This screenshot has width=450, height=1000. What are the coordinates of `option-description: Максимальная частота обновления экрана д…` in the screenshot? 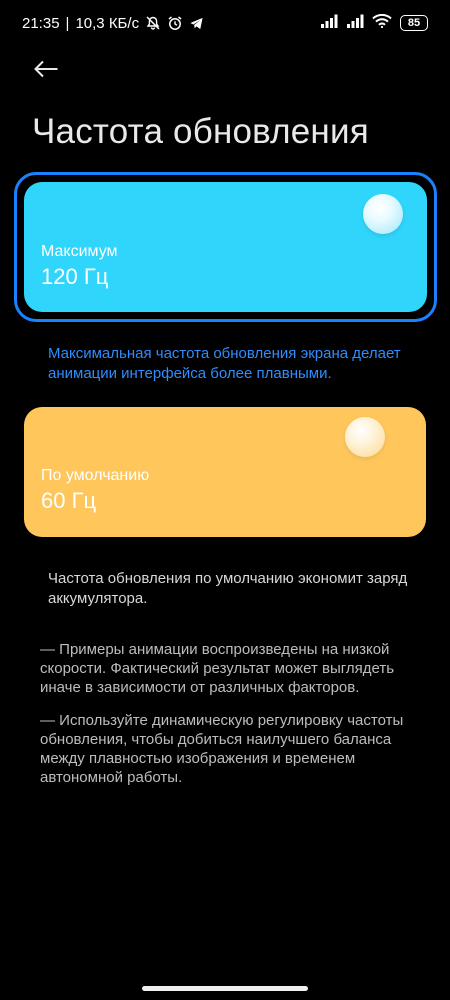 It's located at (224, 363).